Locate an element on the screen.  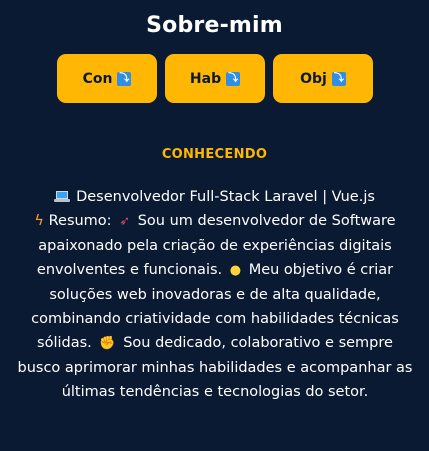
hab-button-label: Hab is located at coordinates (205, 78).